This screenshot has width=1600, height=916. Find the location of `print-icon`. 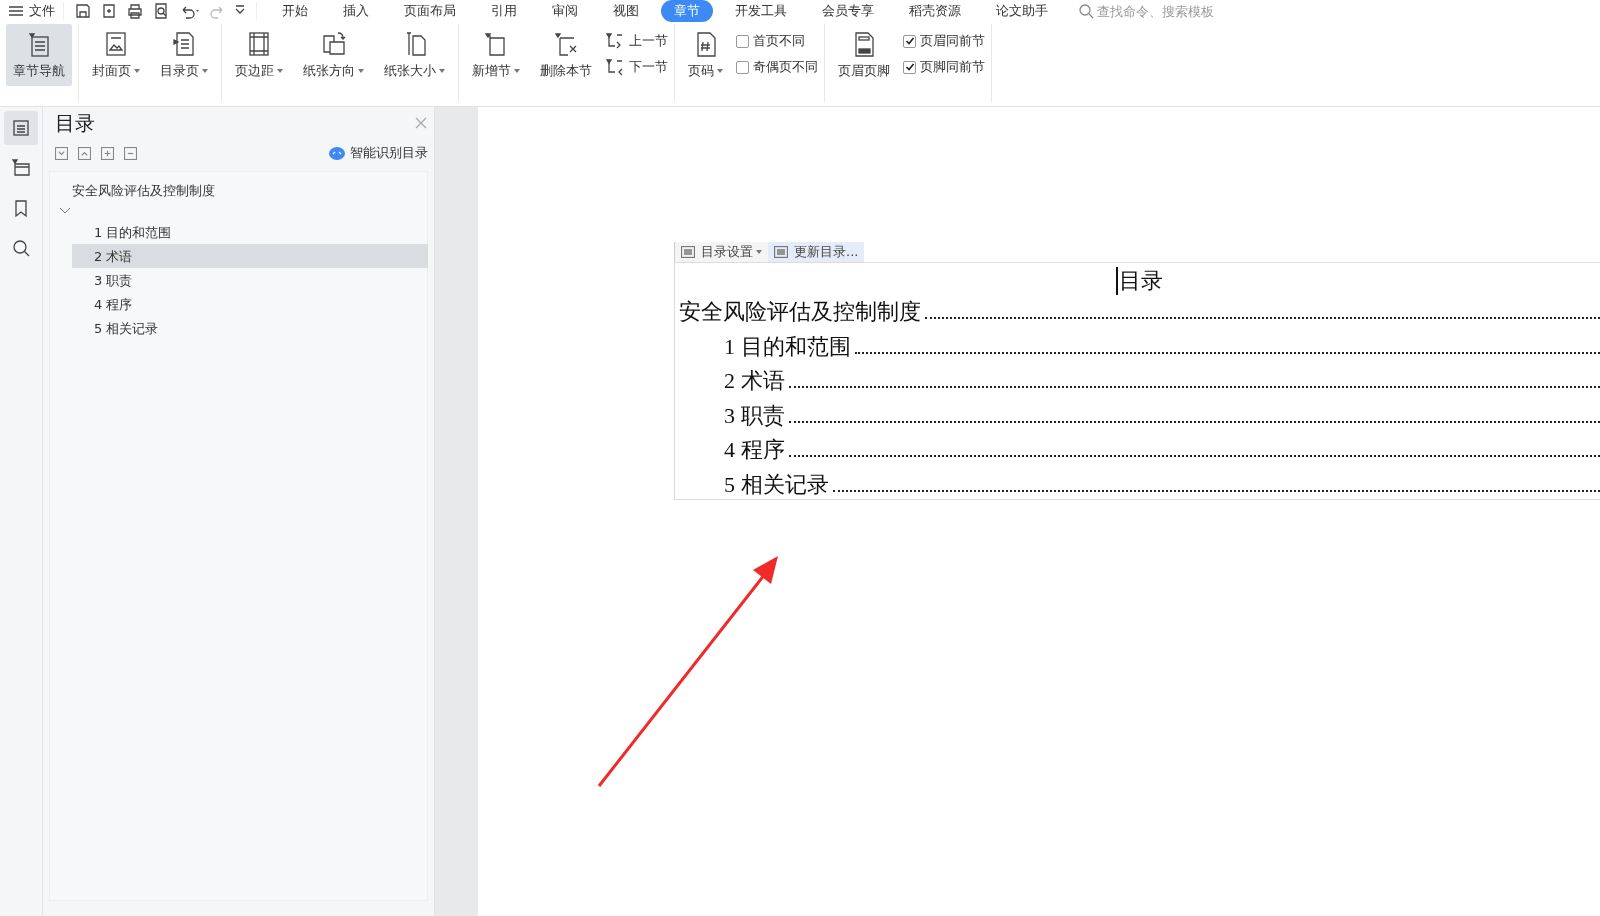

print-icon is located at coordinates (135, 11).